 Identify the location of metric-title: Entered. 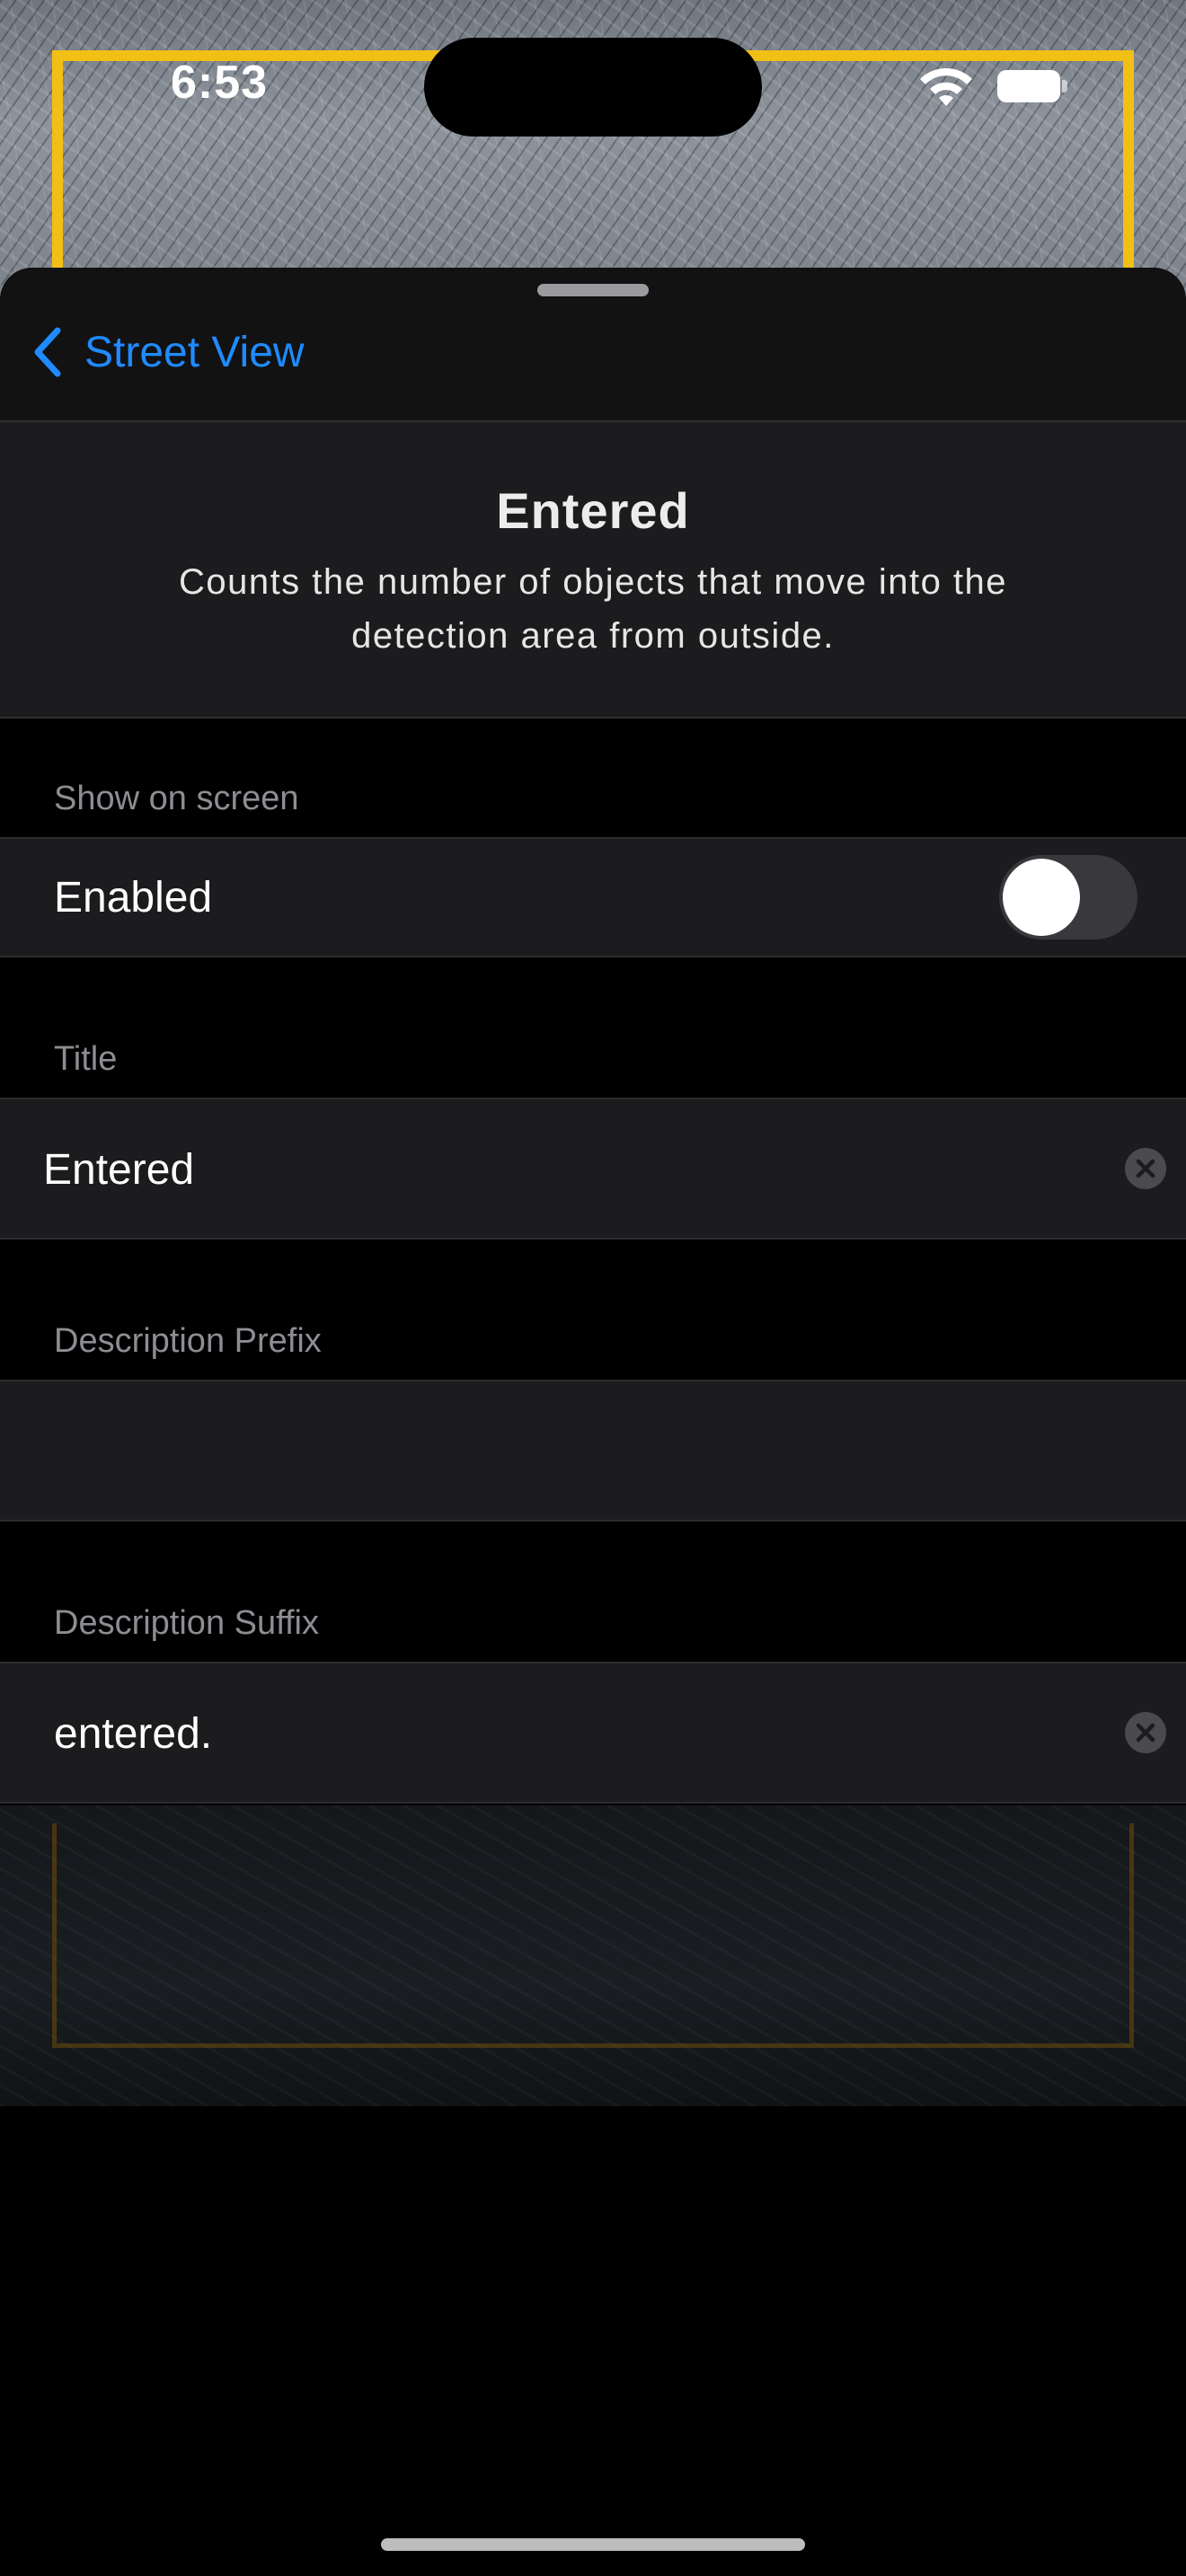
(593, 510).